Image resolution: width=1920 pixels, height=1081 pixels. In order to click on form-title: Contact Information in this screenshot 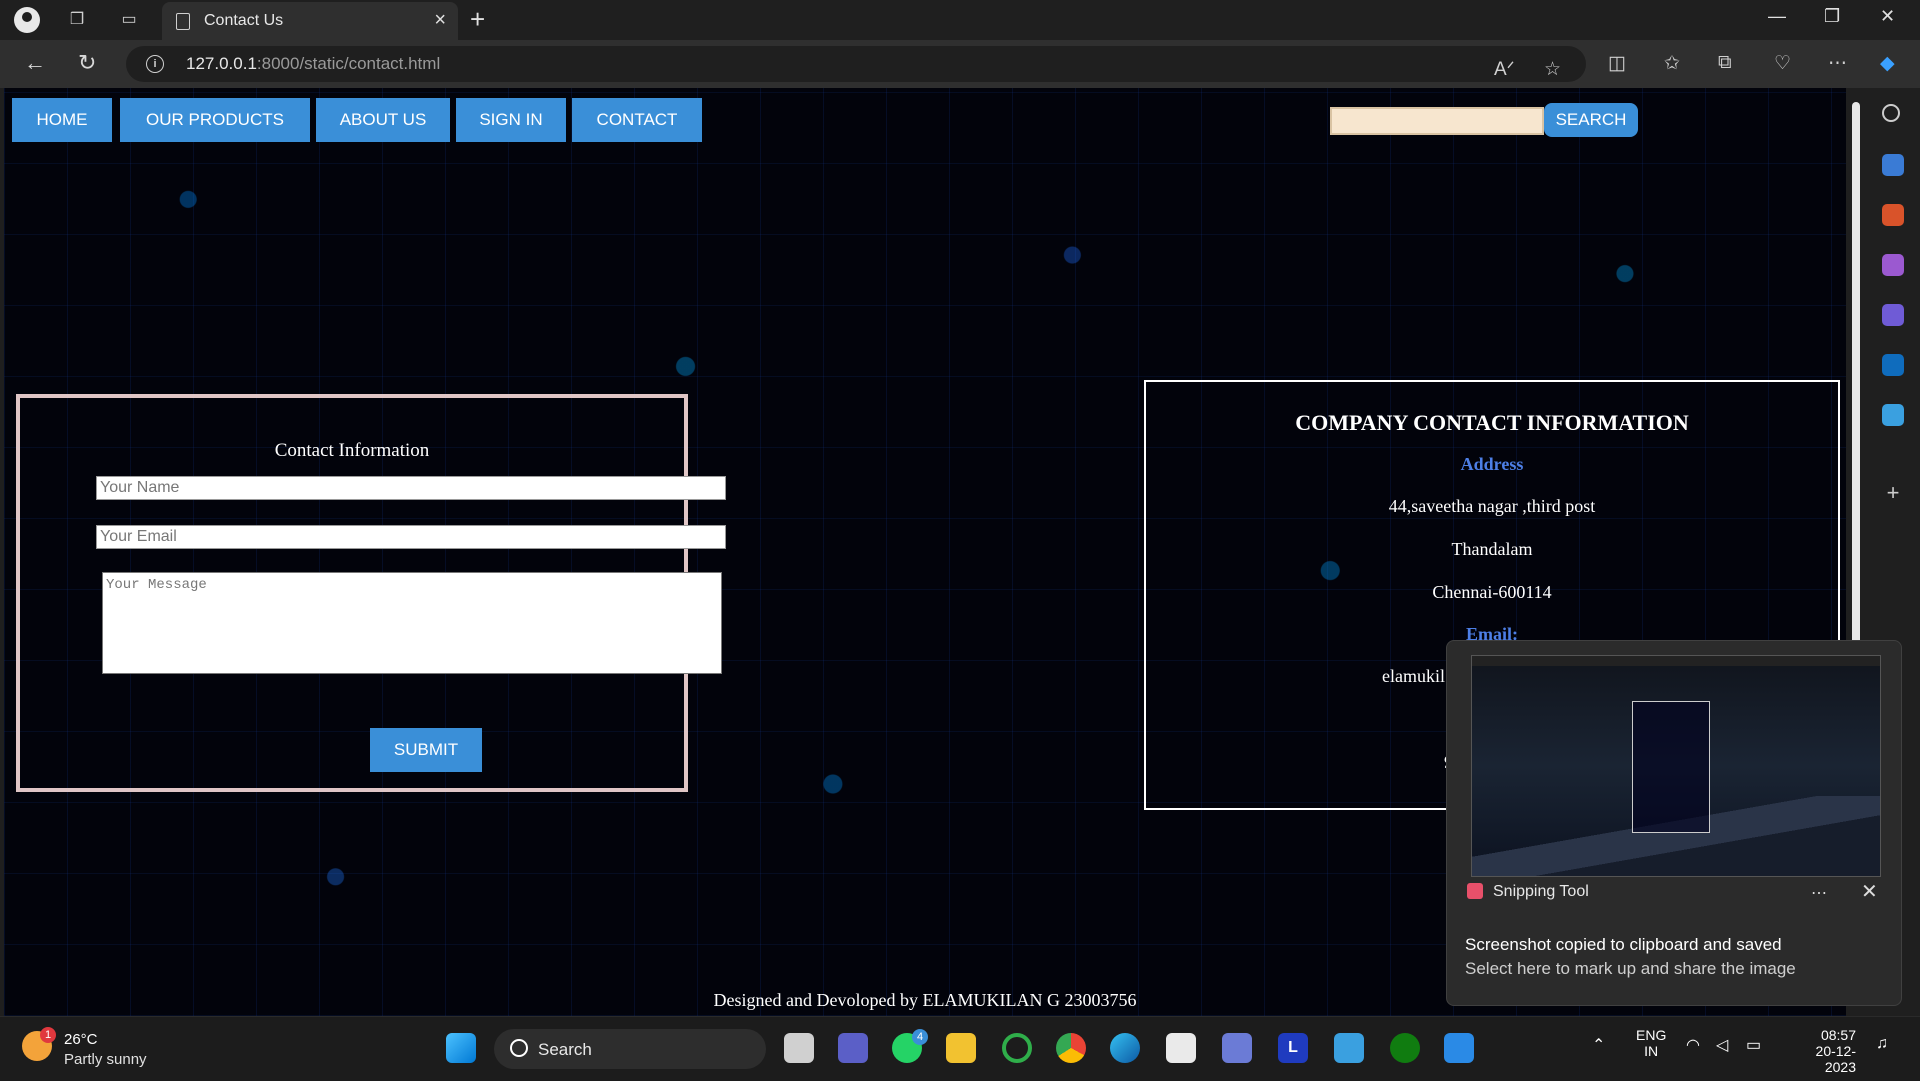, I will do `click(352, 450)`.